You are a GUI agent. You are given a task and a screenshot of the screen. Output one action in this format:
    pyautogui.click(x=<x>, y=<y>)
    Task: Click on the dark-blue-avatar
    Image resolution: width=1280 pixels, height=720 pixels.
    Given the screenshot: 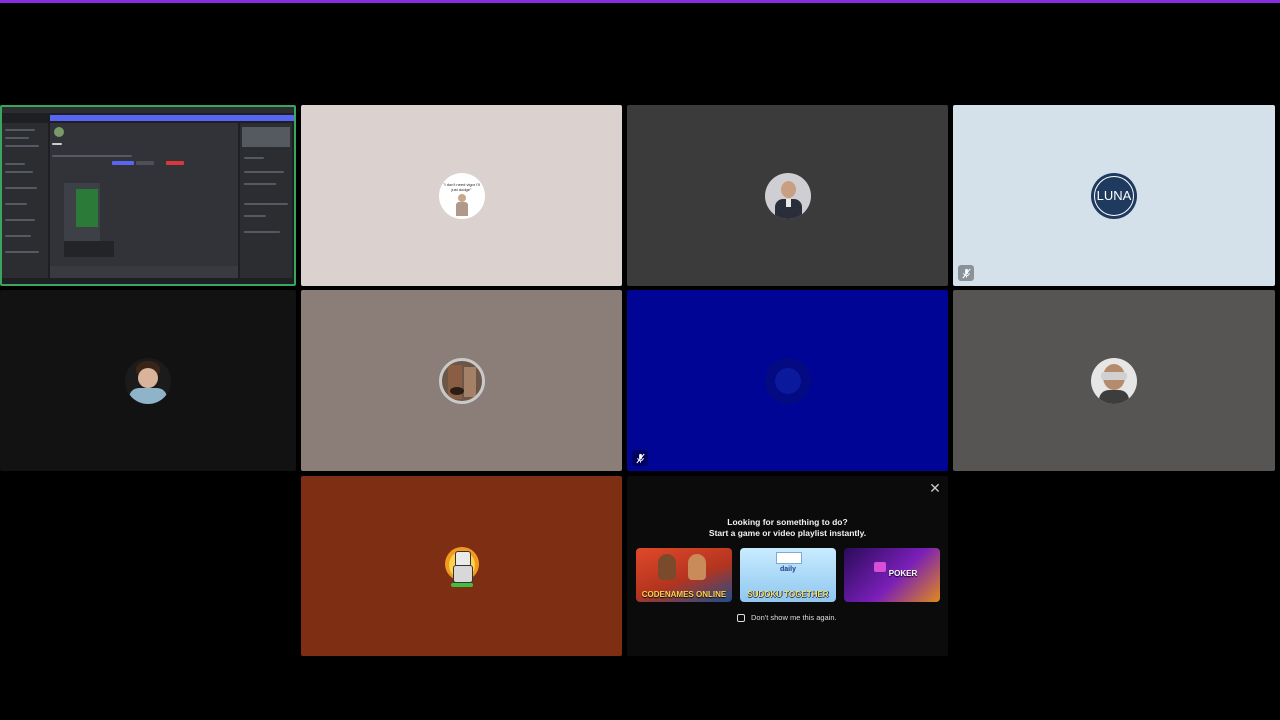 What is the action you would take?
    pyautogui.click(x=787, y=380)
    